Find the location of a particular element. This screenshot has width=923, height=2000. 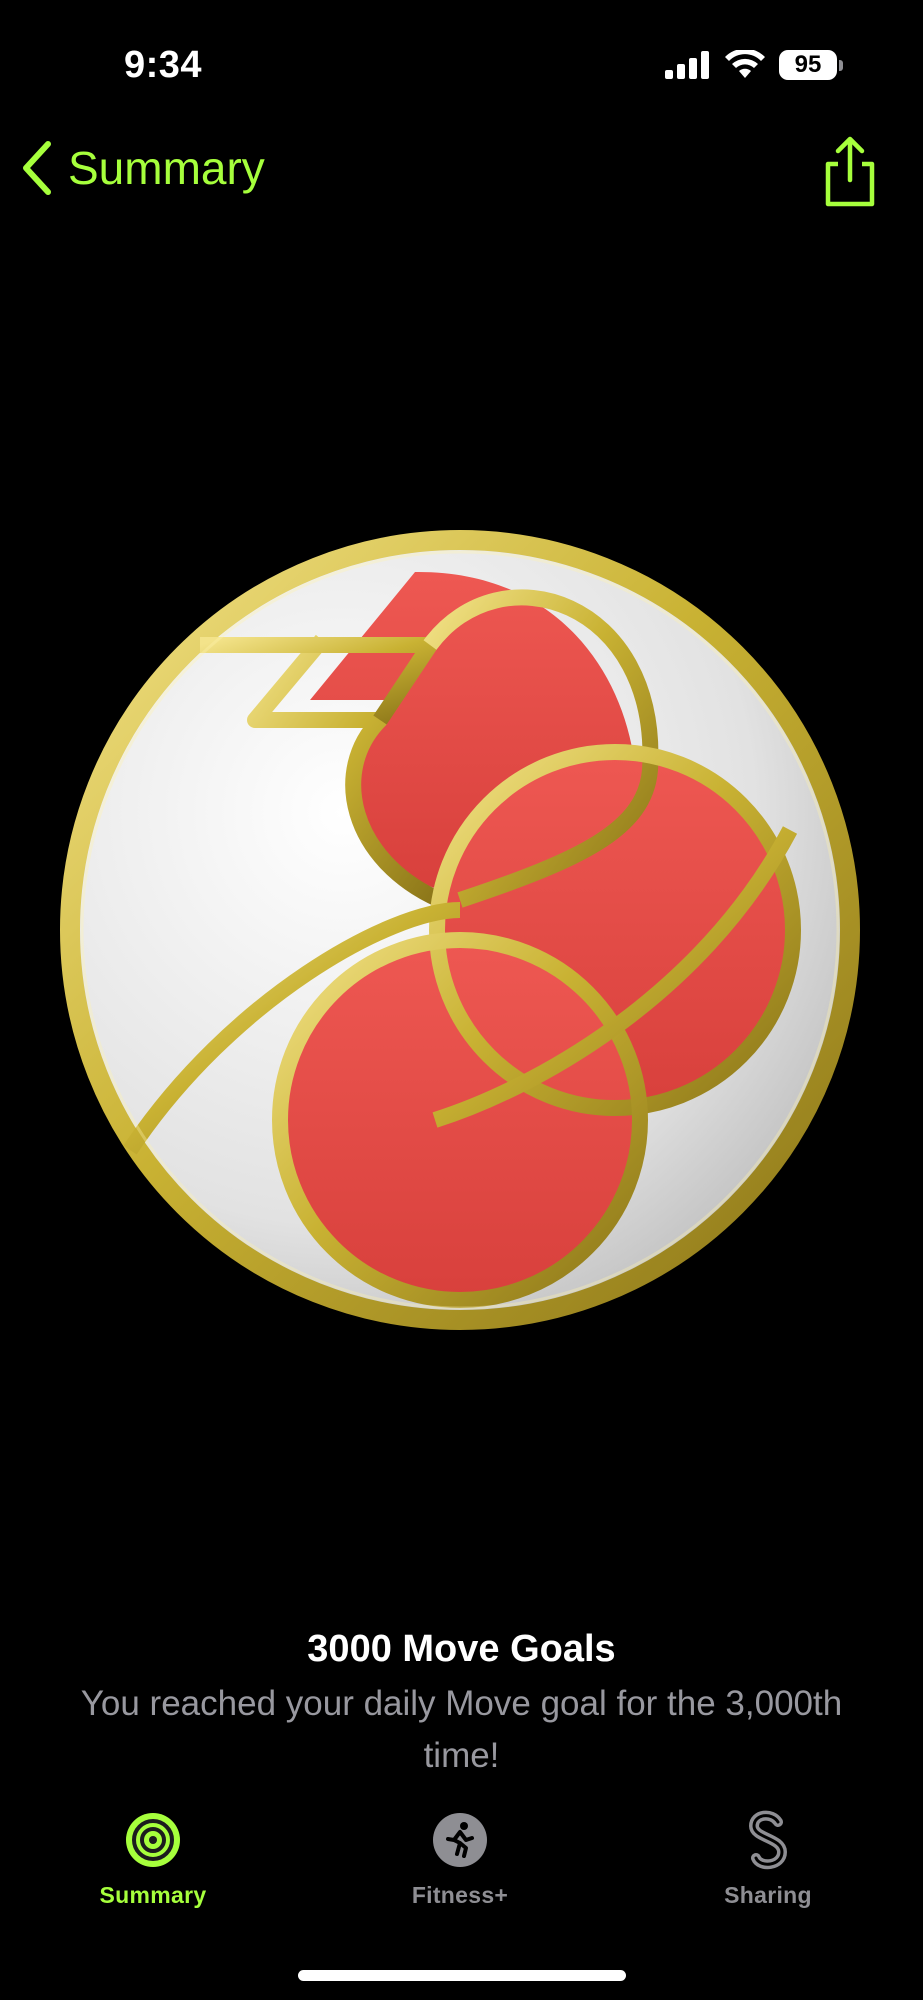

tab-sharing-label: Sharing is located at coordinates (768, 1895).